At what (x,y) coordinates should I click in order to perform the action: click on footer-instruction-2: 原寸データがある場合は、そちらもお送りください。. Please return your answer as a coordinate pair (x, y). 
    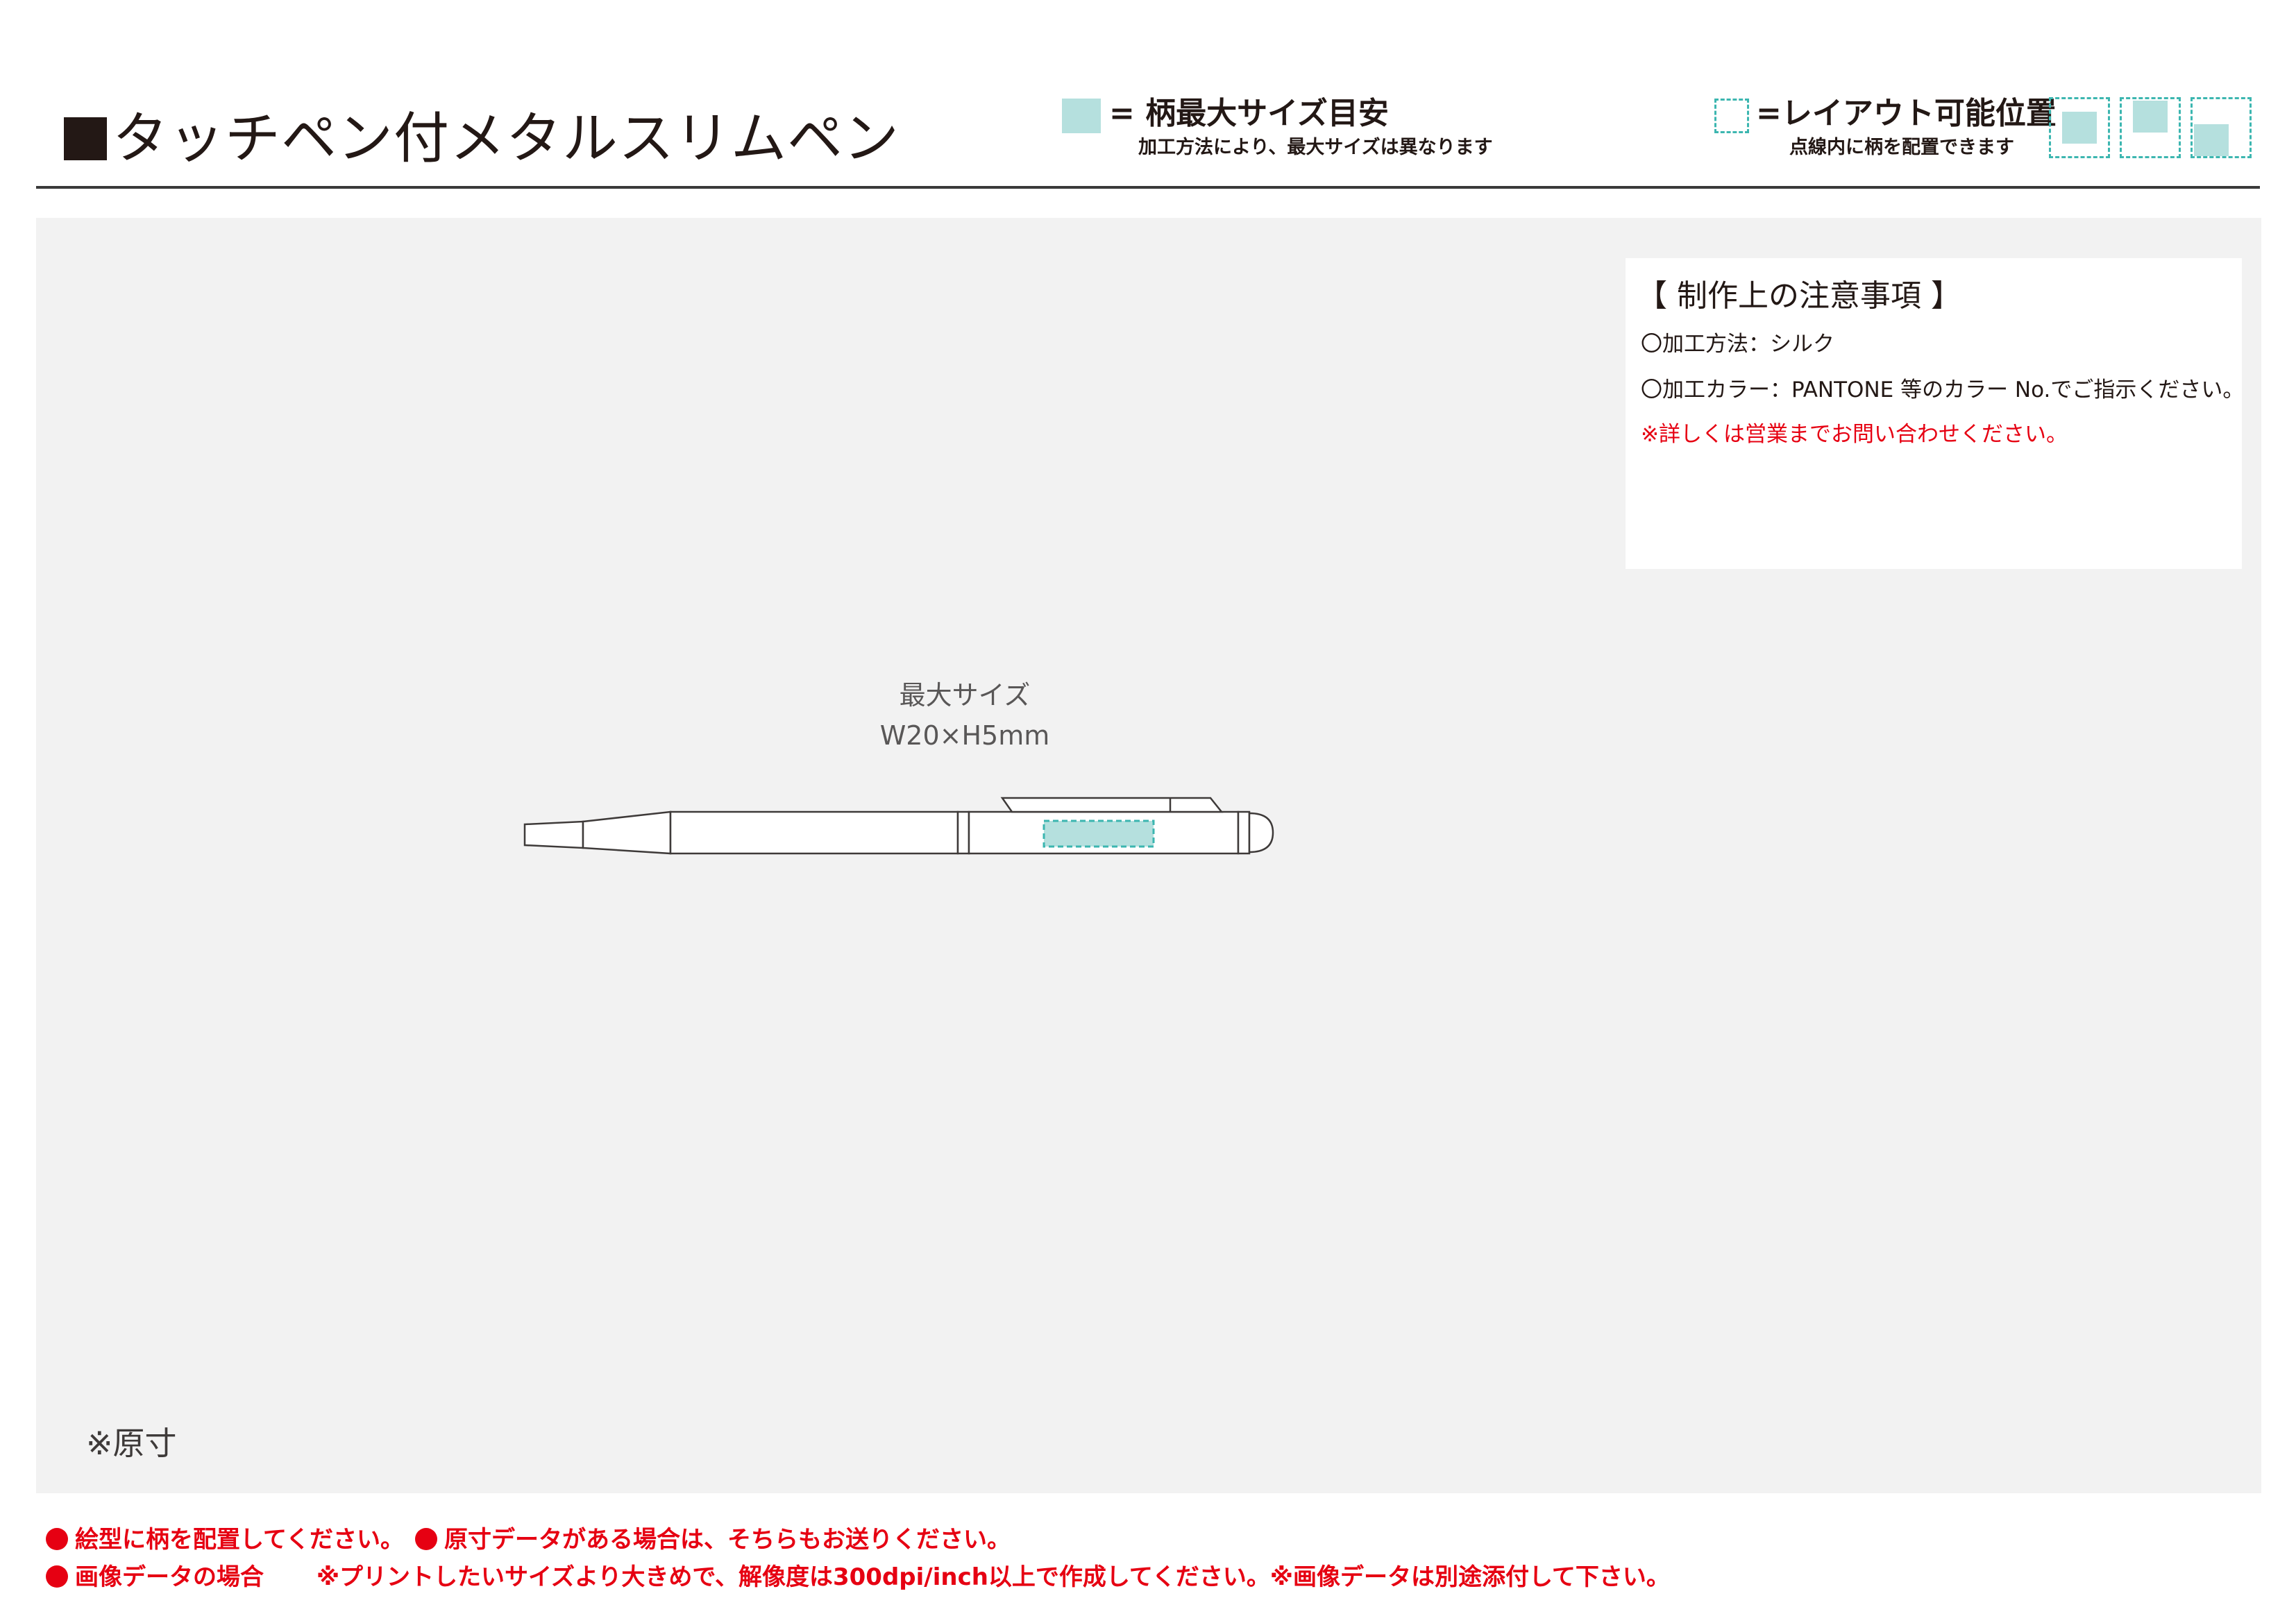
    Looking at the image, I should click on (713, 1540).